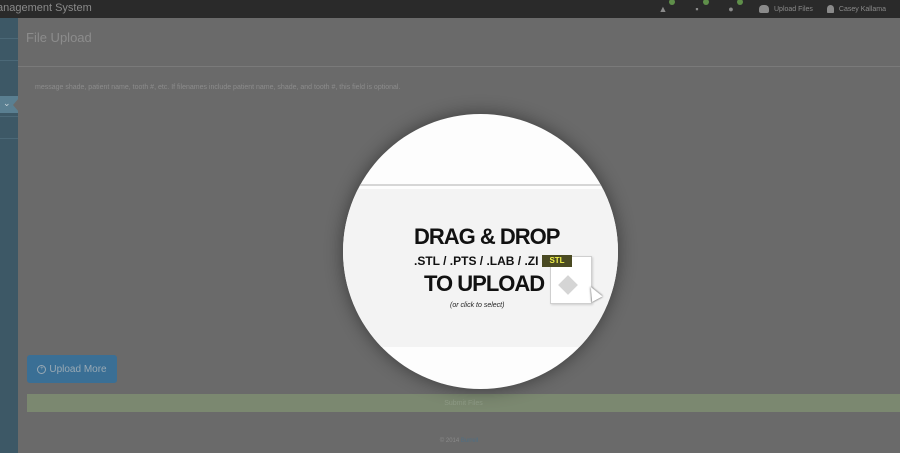 The height and width of the screenshot is (453, 900). I want to click on dropzone-subheading: TO UPLOAD, so click(484, 283).